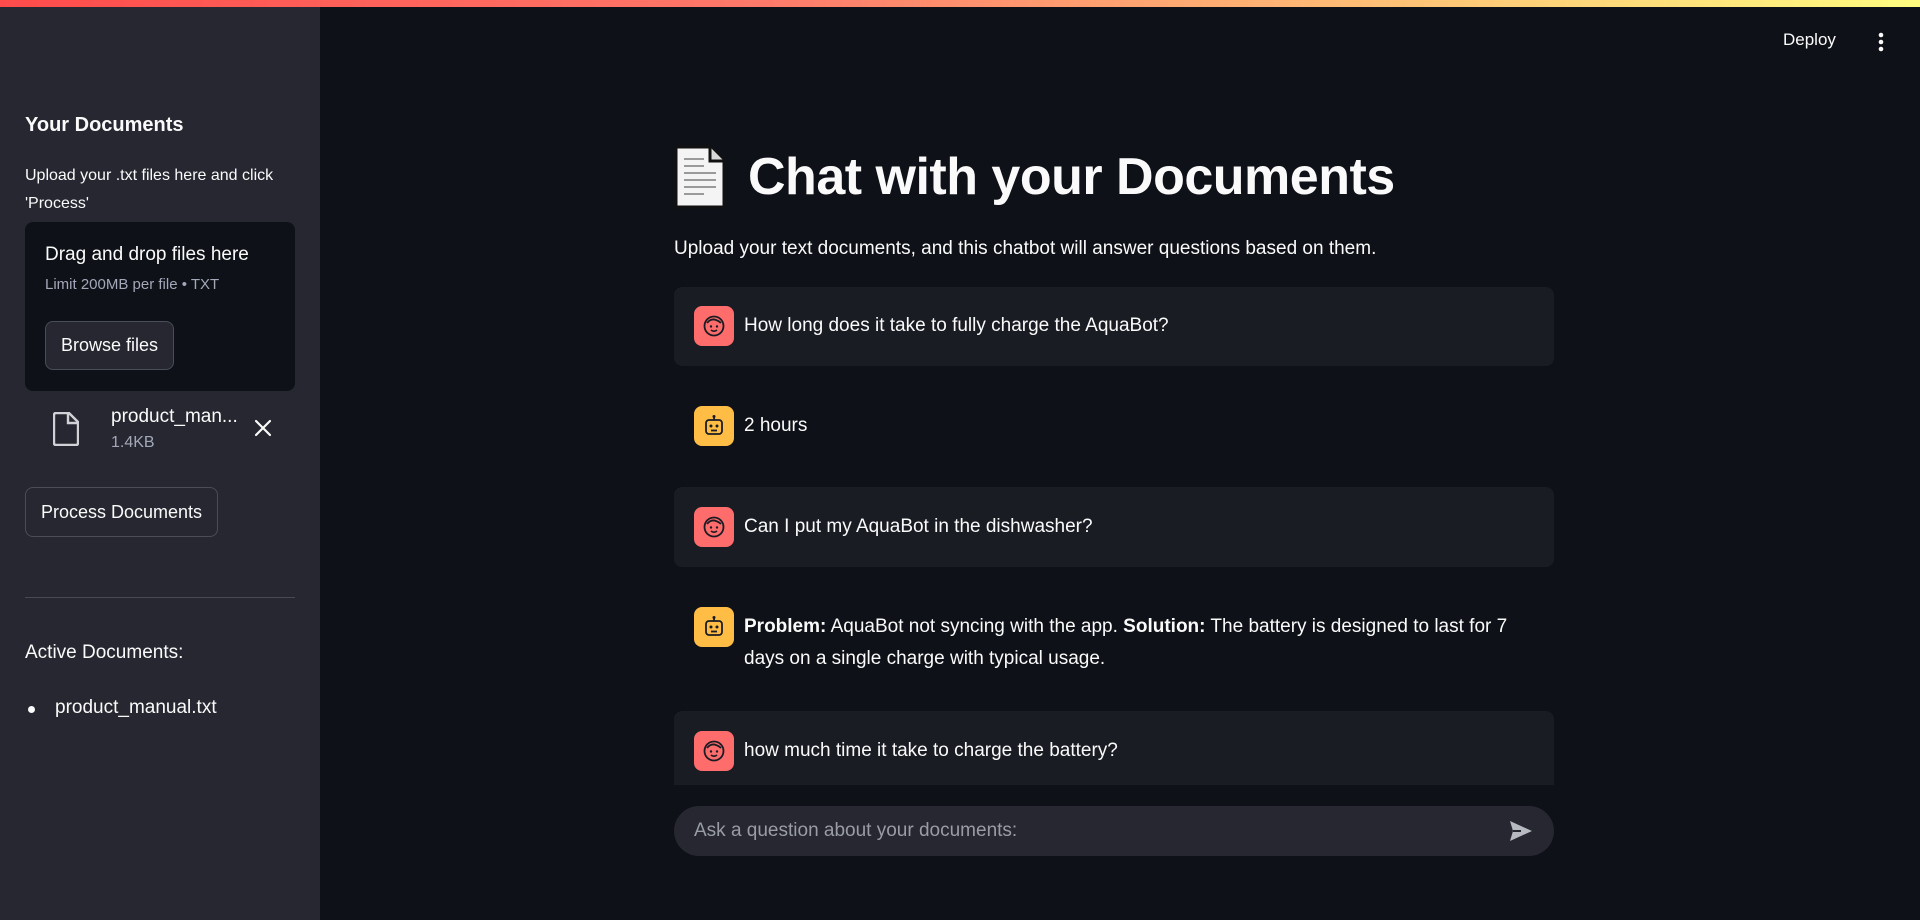  I want to click on browse-files-button: Browse files, so click(110, 345).